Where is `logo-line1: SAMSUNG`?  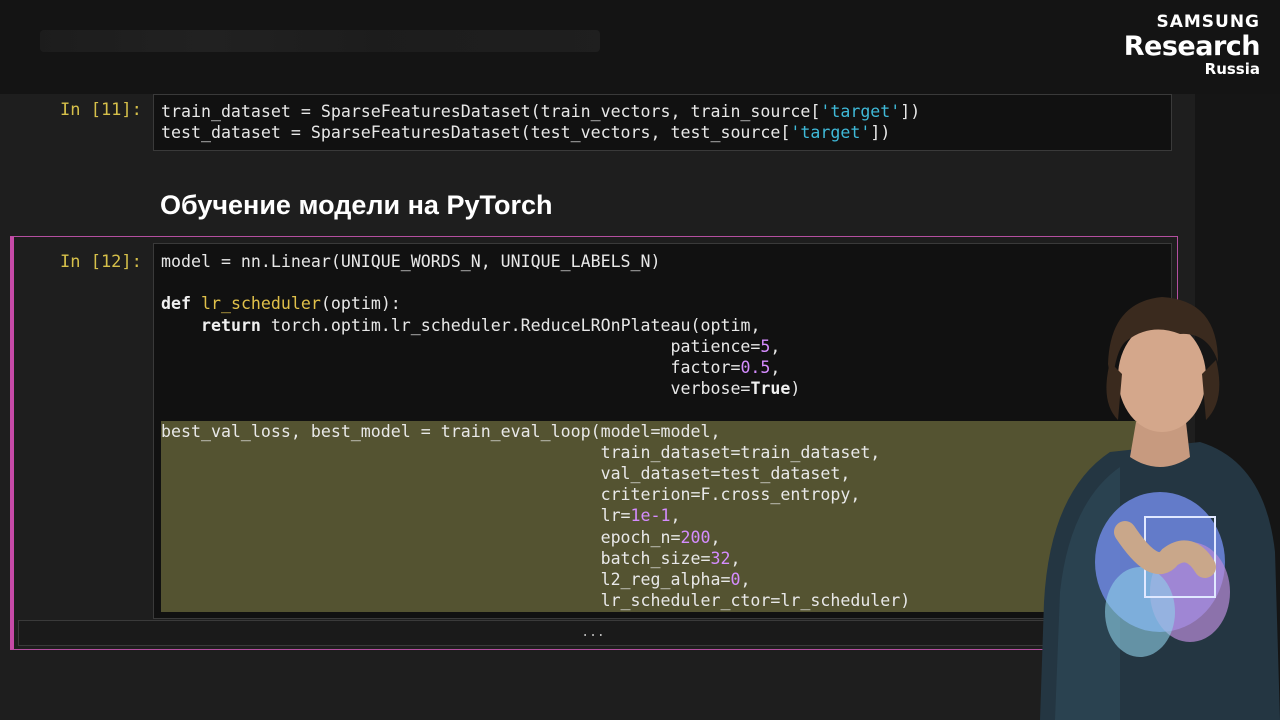 logo-line1: SAMSUNG is located at coordinates (1208, 22).